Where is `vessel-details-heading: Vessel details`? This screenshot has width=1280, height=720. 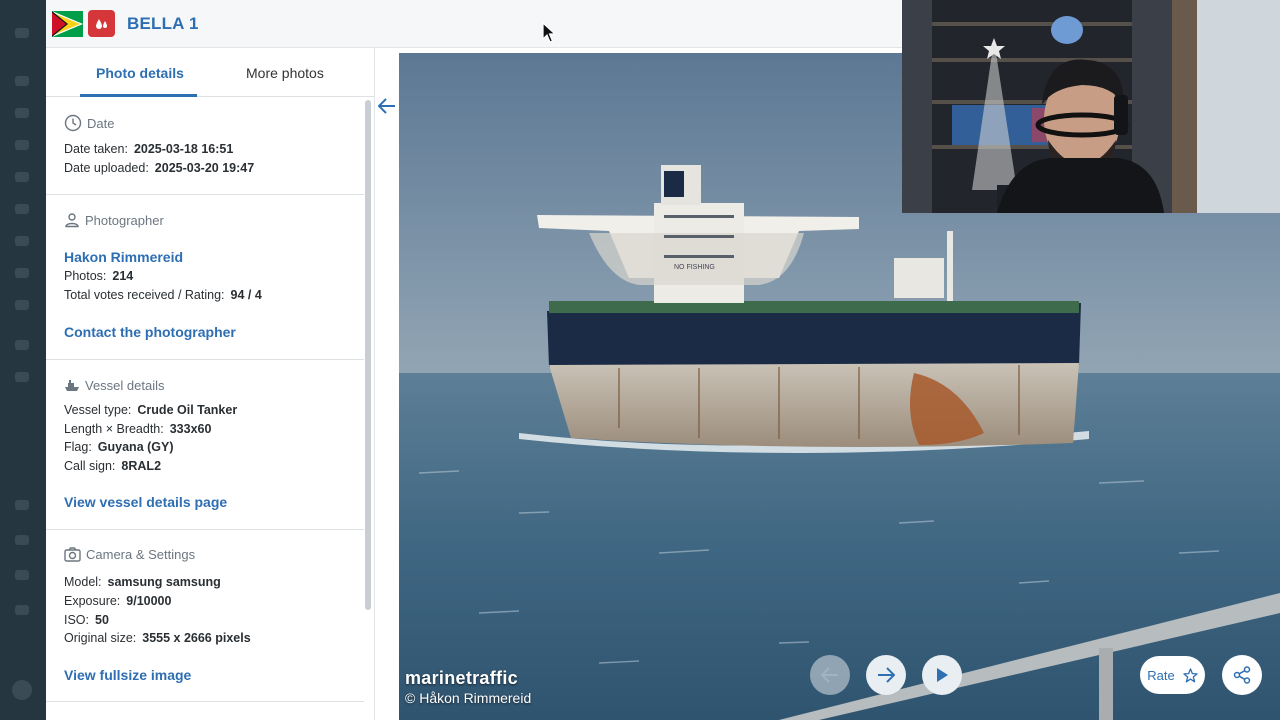 vessel-details-heading: Vessel details is located at coordinates (114, 385).